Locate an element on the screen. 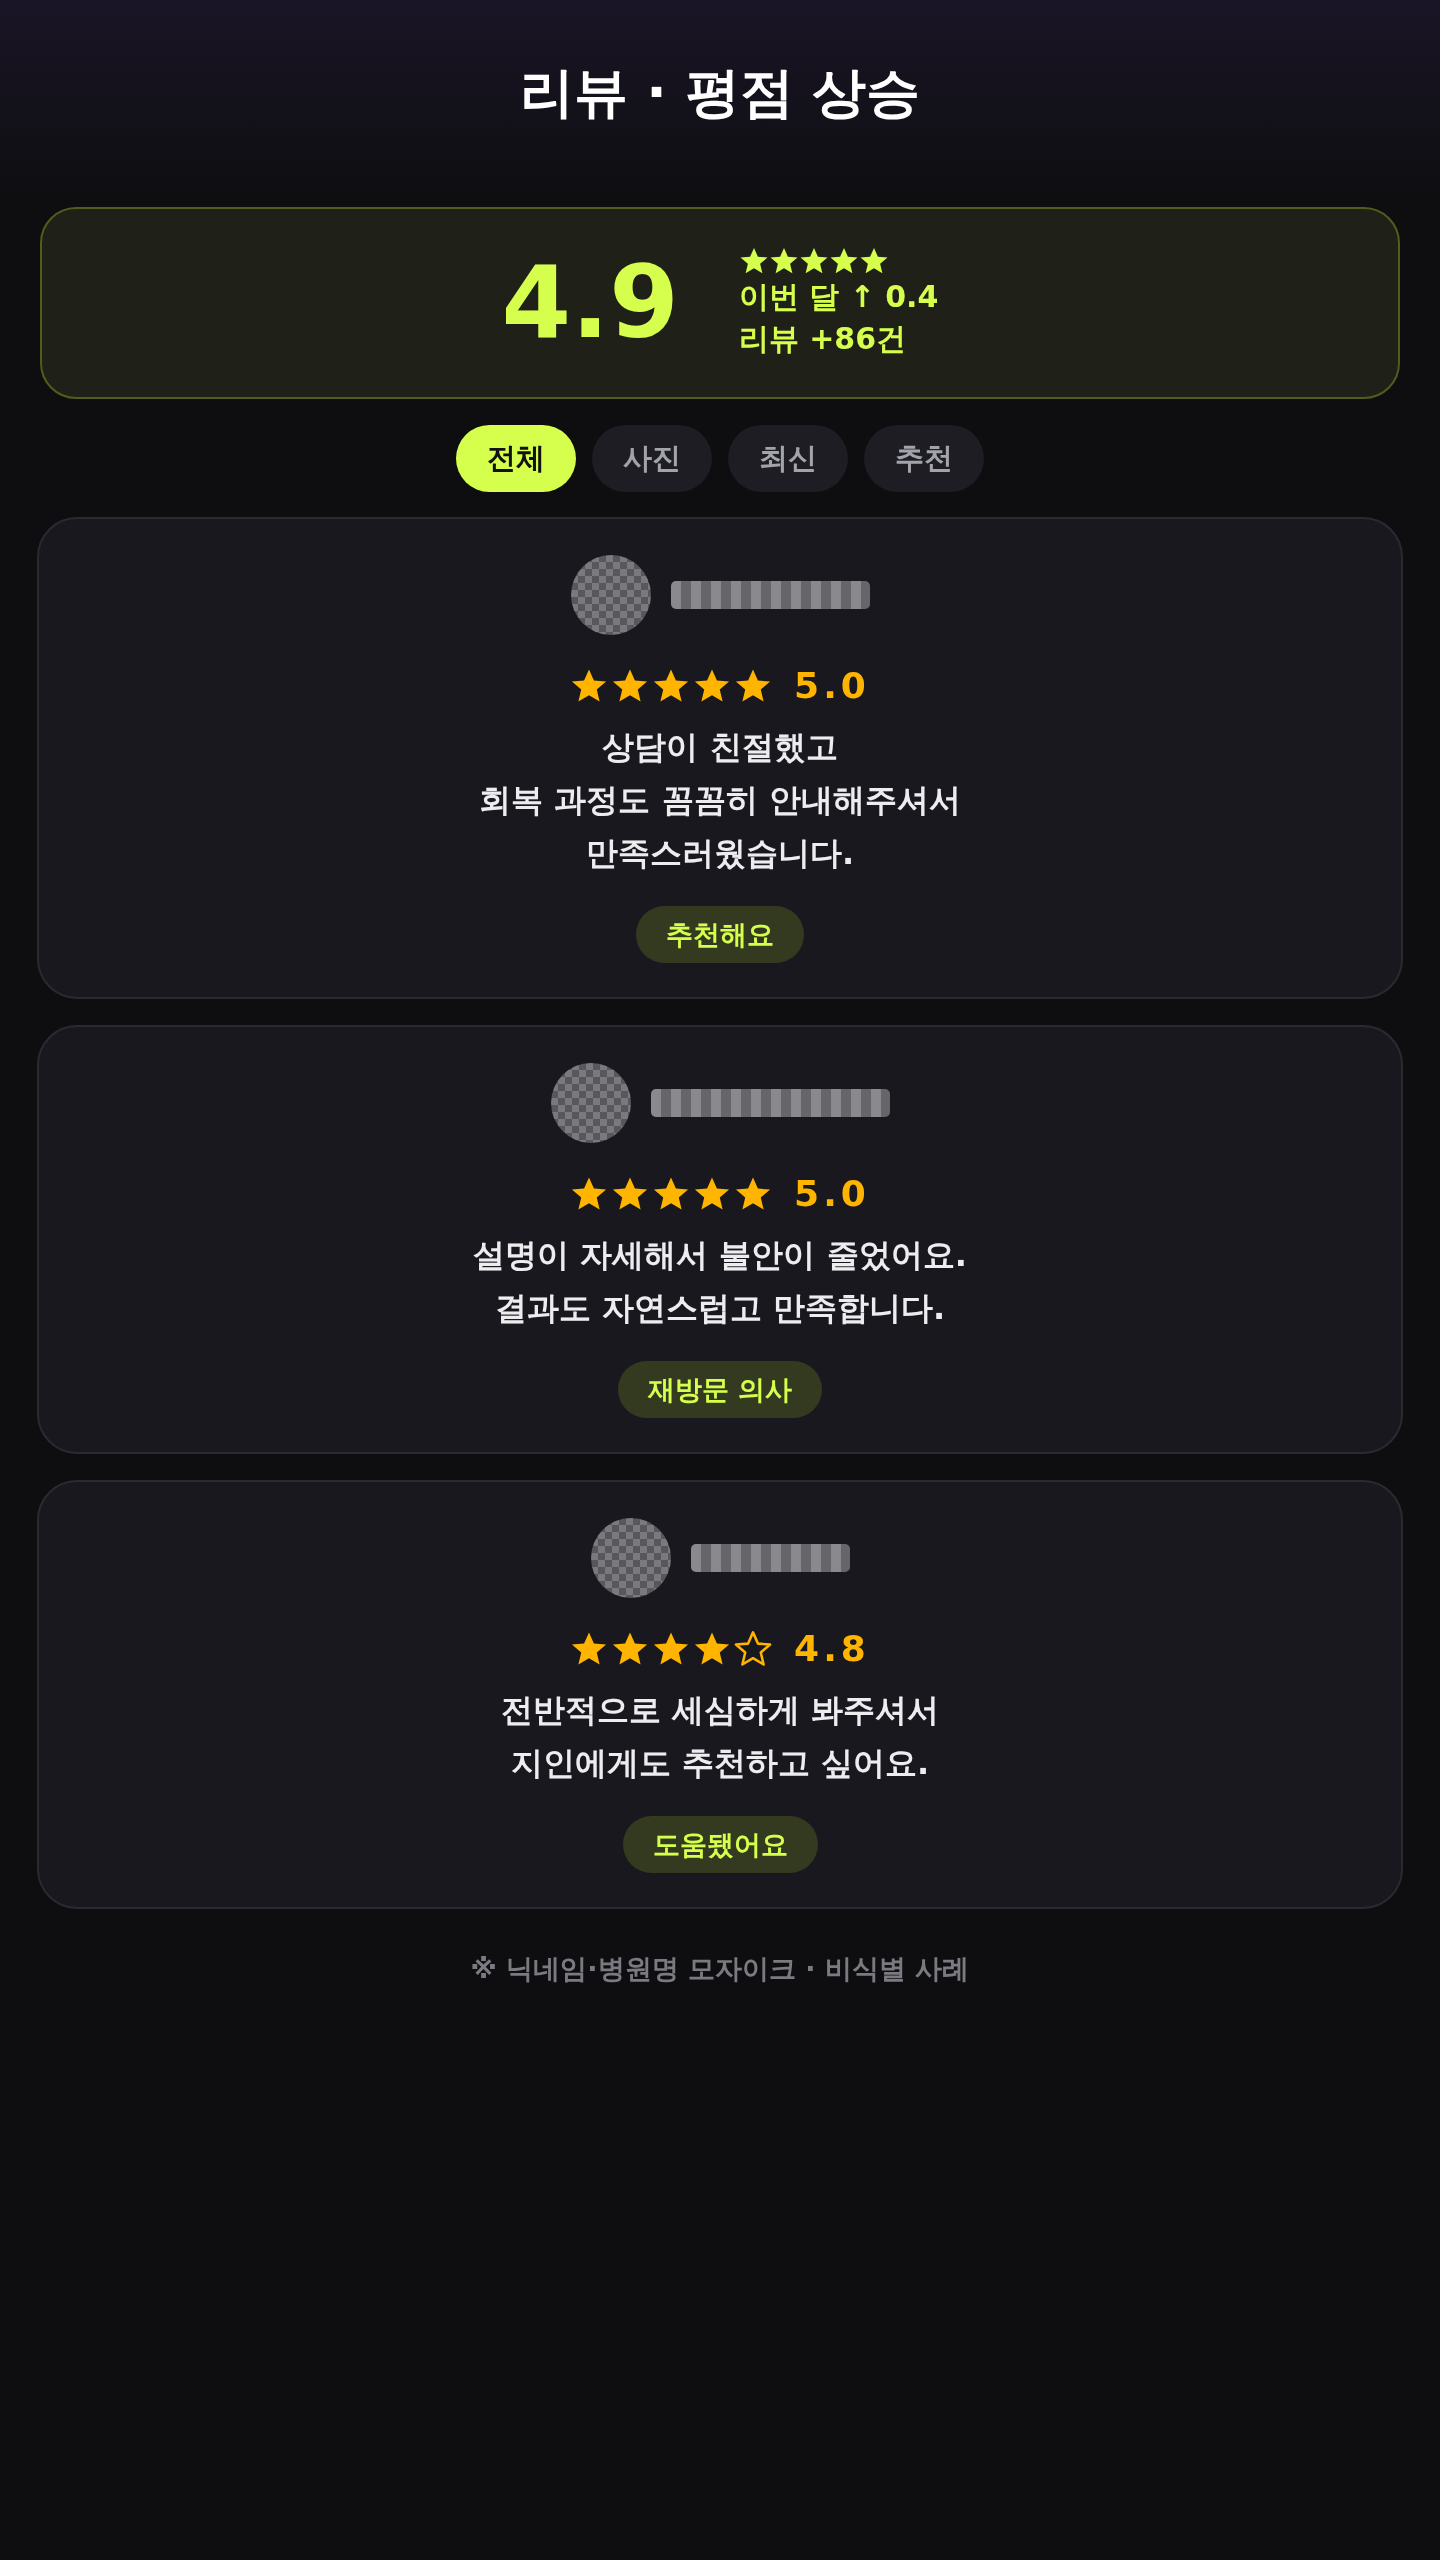 Image resolution: width=1440 pixels, height=2560 pixels. review-text: 상담이 친절했고 회복 과정도 꼼꼼히 안내해주셔서 만족스러웠습니다. is located at coordinates (720, 800).